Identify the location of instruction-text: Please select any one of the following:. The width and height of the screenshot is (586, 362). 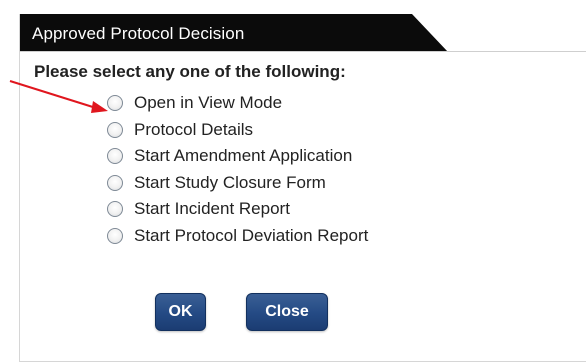
(190, 71).